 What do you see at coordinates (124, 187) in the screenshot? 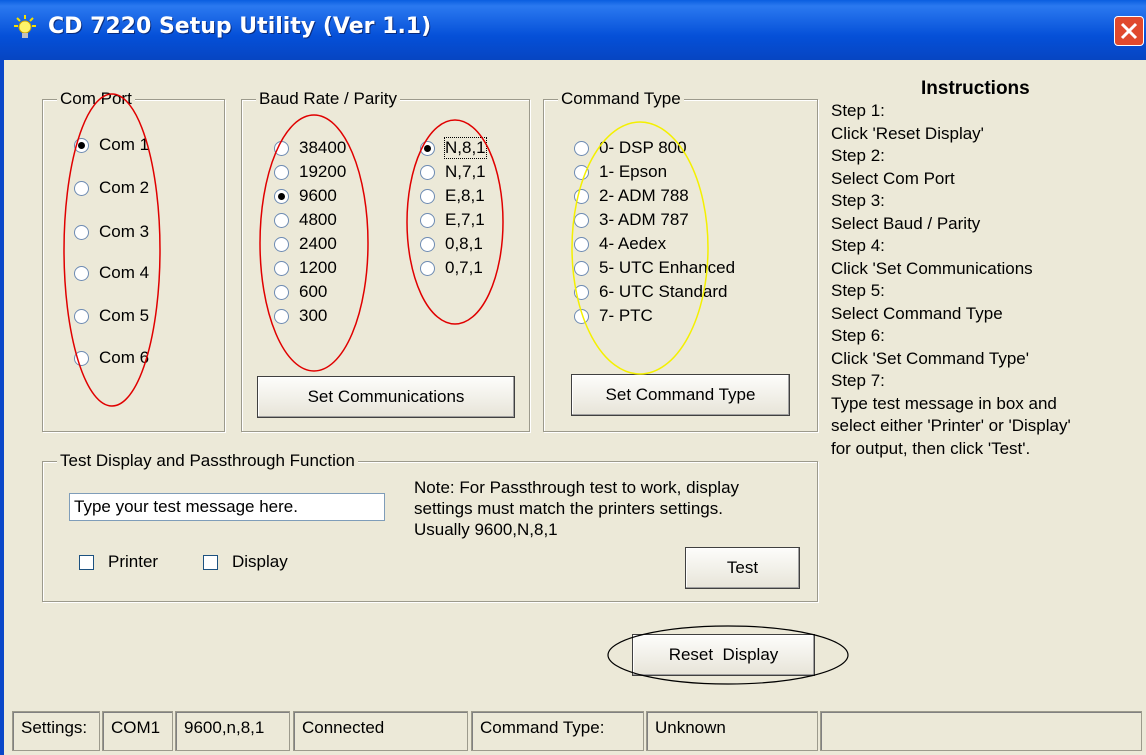
I see `radio-label: Com 2` at bounding box center [124, 187].